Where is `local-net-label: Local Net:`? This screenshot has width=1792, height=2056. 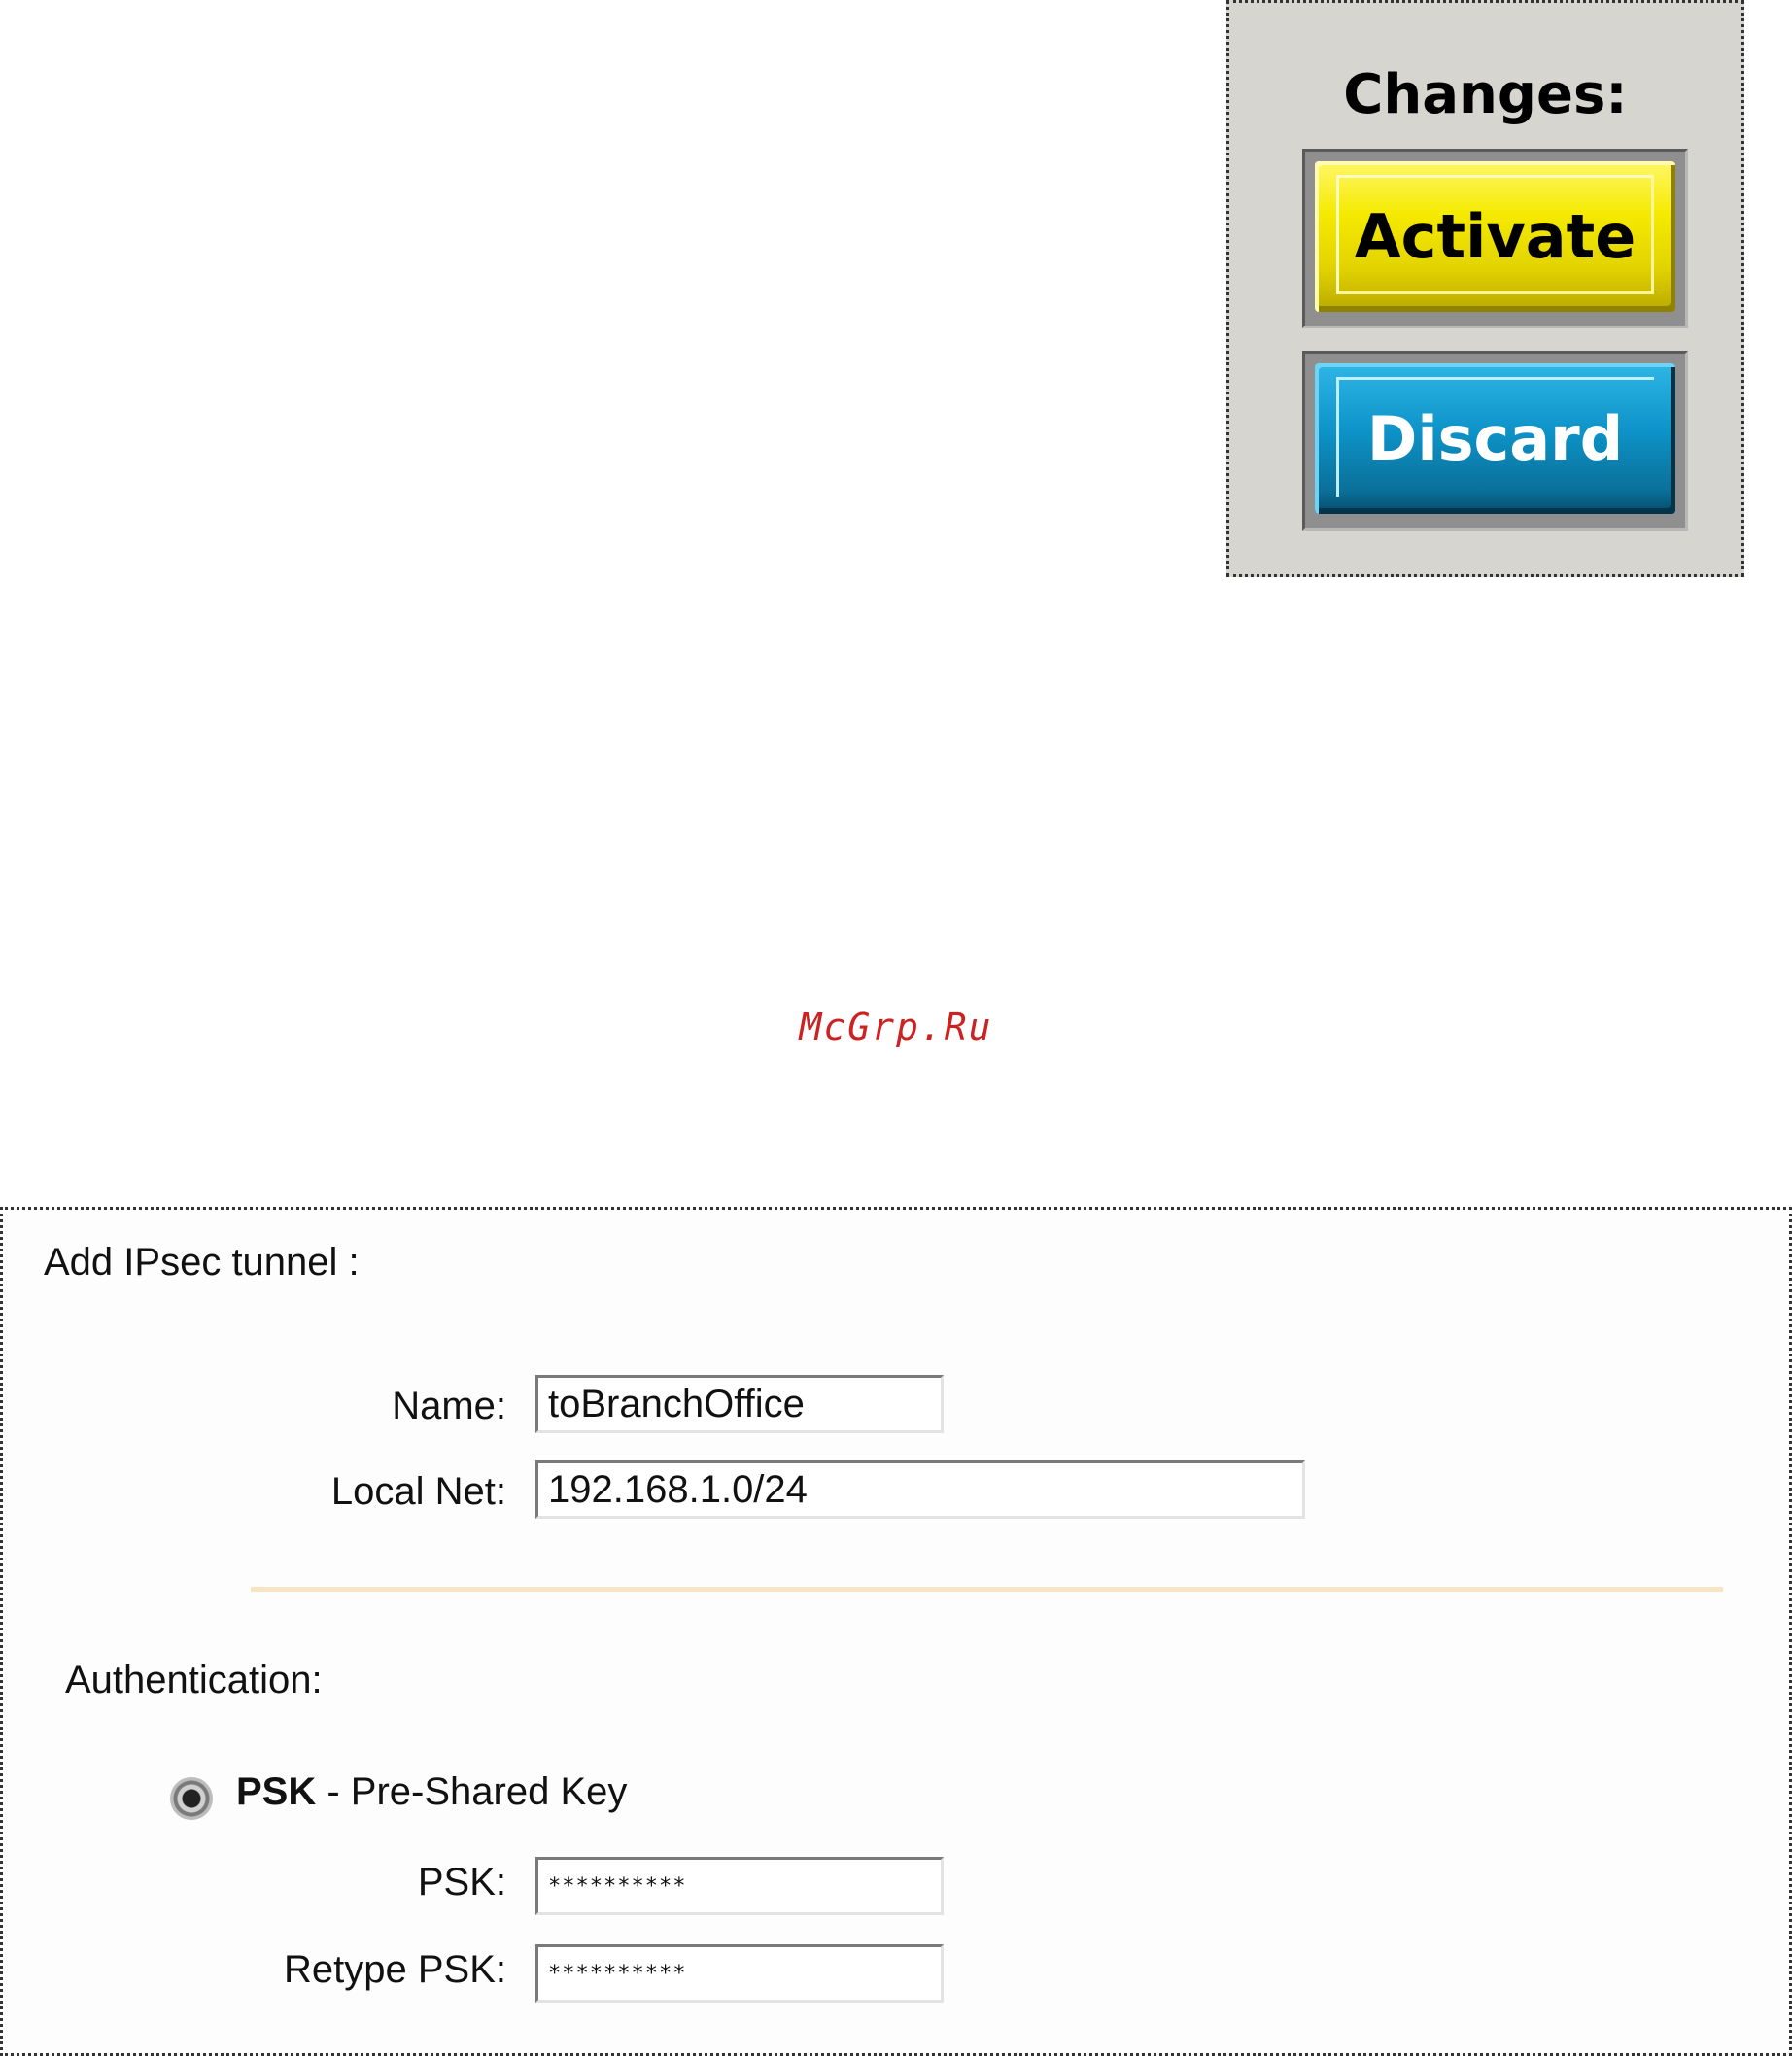 local-net-label: Local Net: is located at coordinates (418, 1491).